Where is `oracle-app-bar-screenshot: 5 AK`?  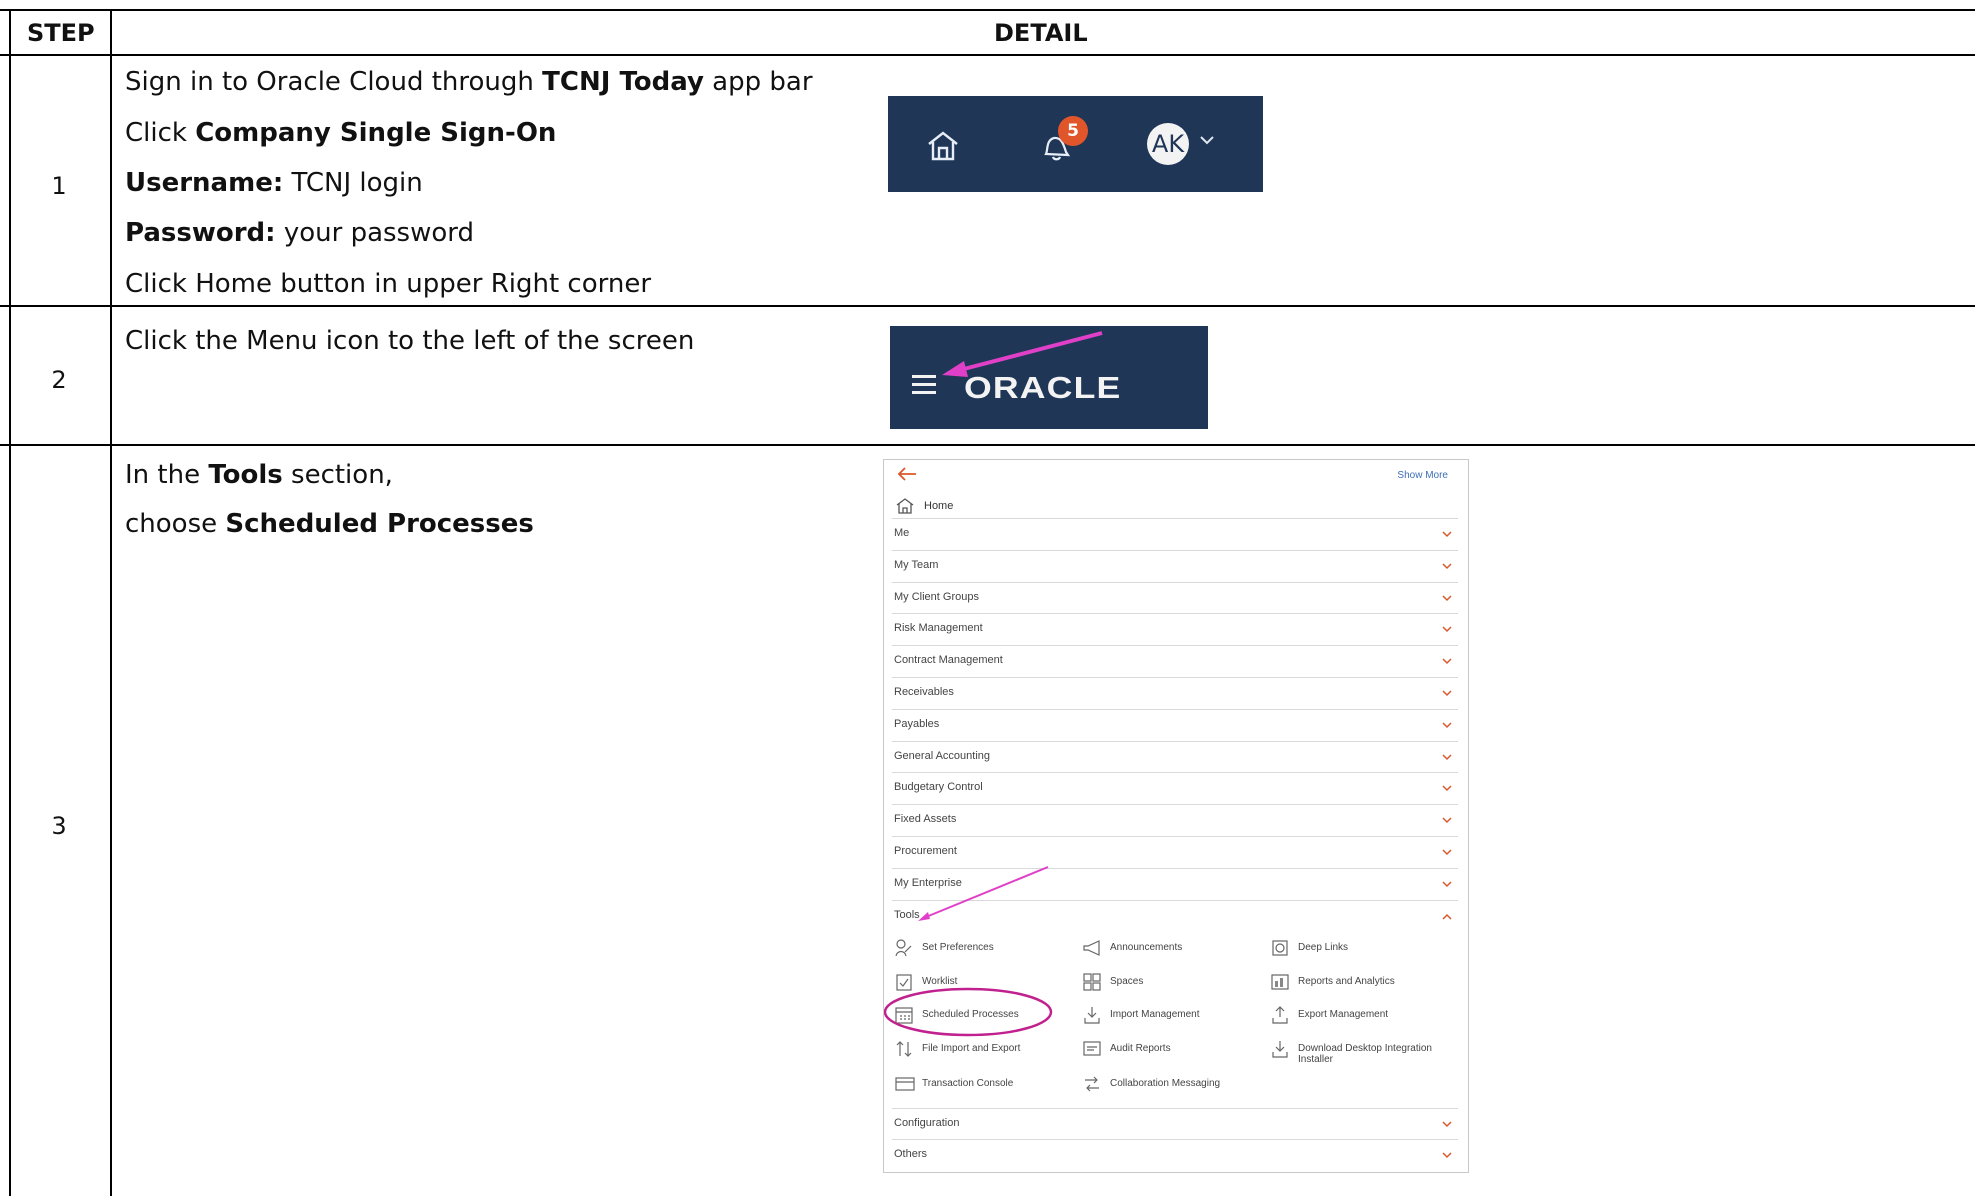
oracle-app-bar-screenshot: 5 AK is located at coordinates (1075, 144).